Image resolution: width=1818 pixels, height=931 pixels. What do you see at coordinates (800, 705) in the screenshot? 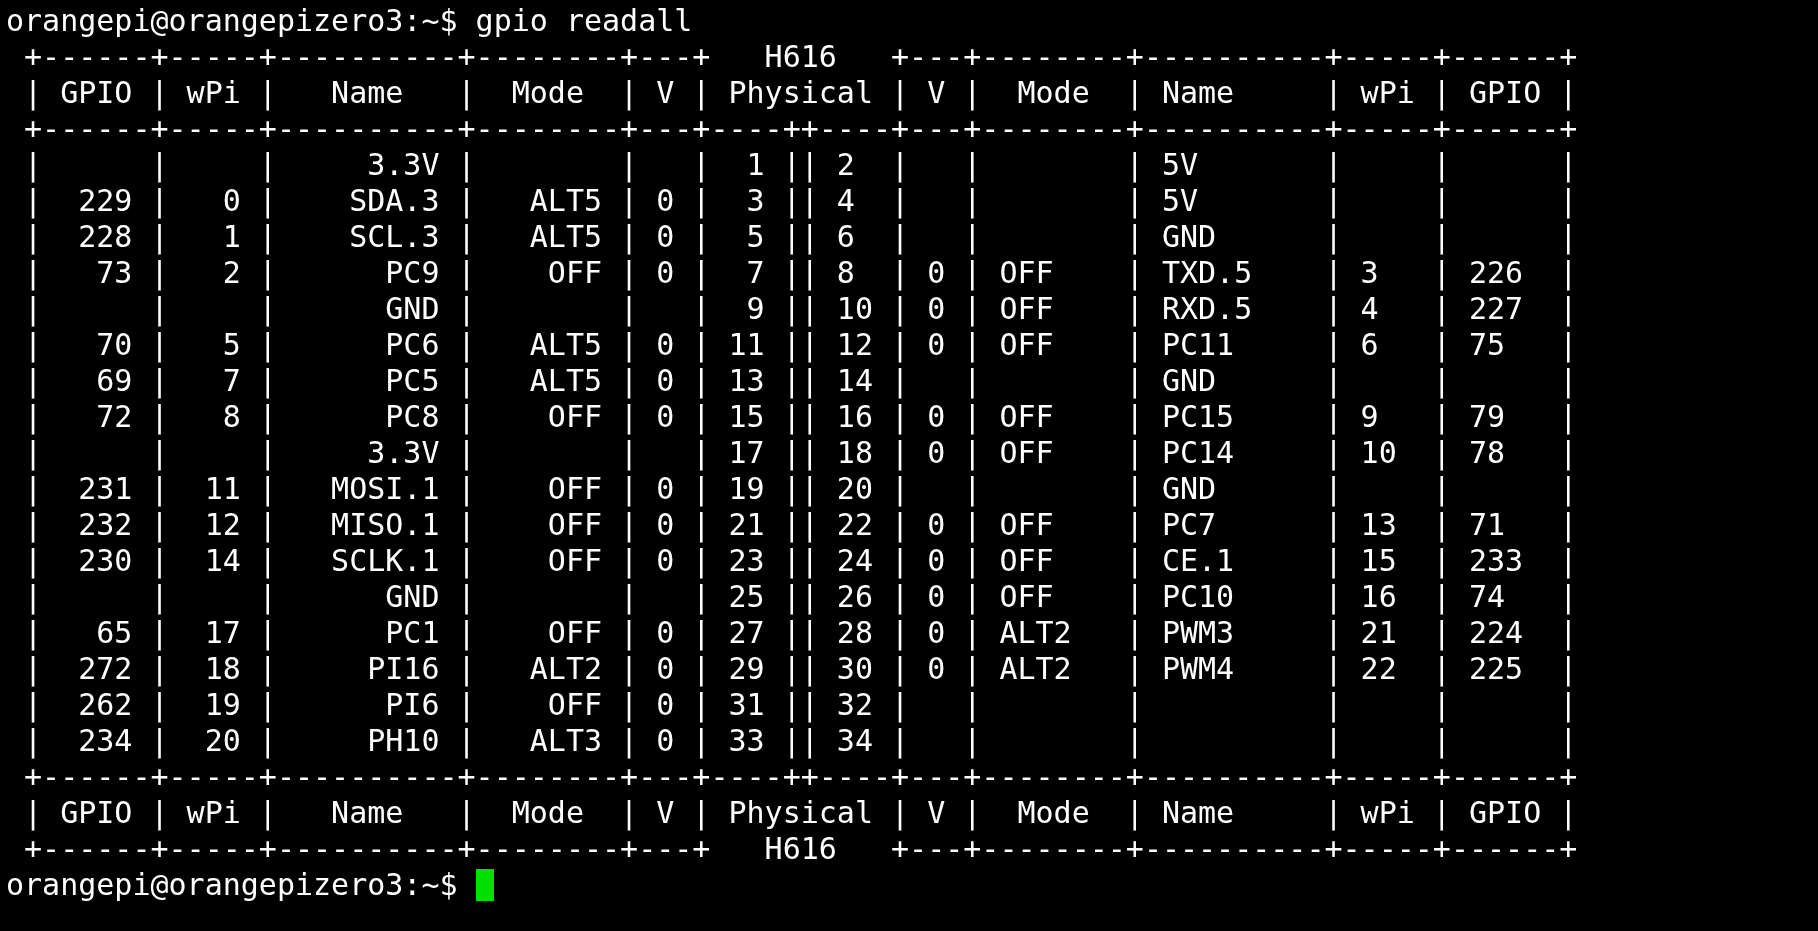
I see `terminal-line: | 262 | 19 | PI6 | OFF | 0 | 31 || 32 | | | | | |` at bounding box center [800, 705].